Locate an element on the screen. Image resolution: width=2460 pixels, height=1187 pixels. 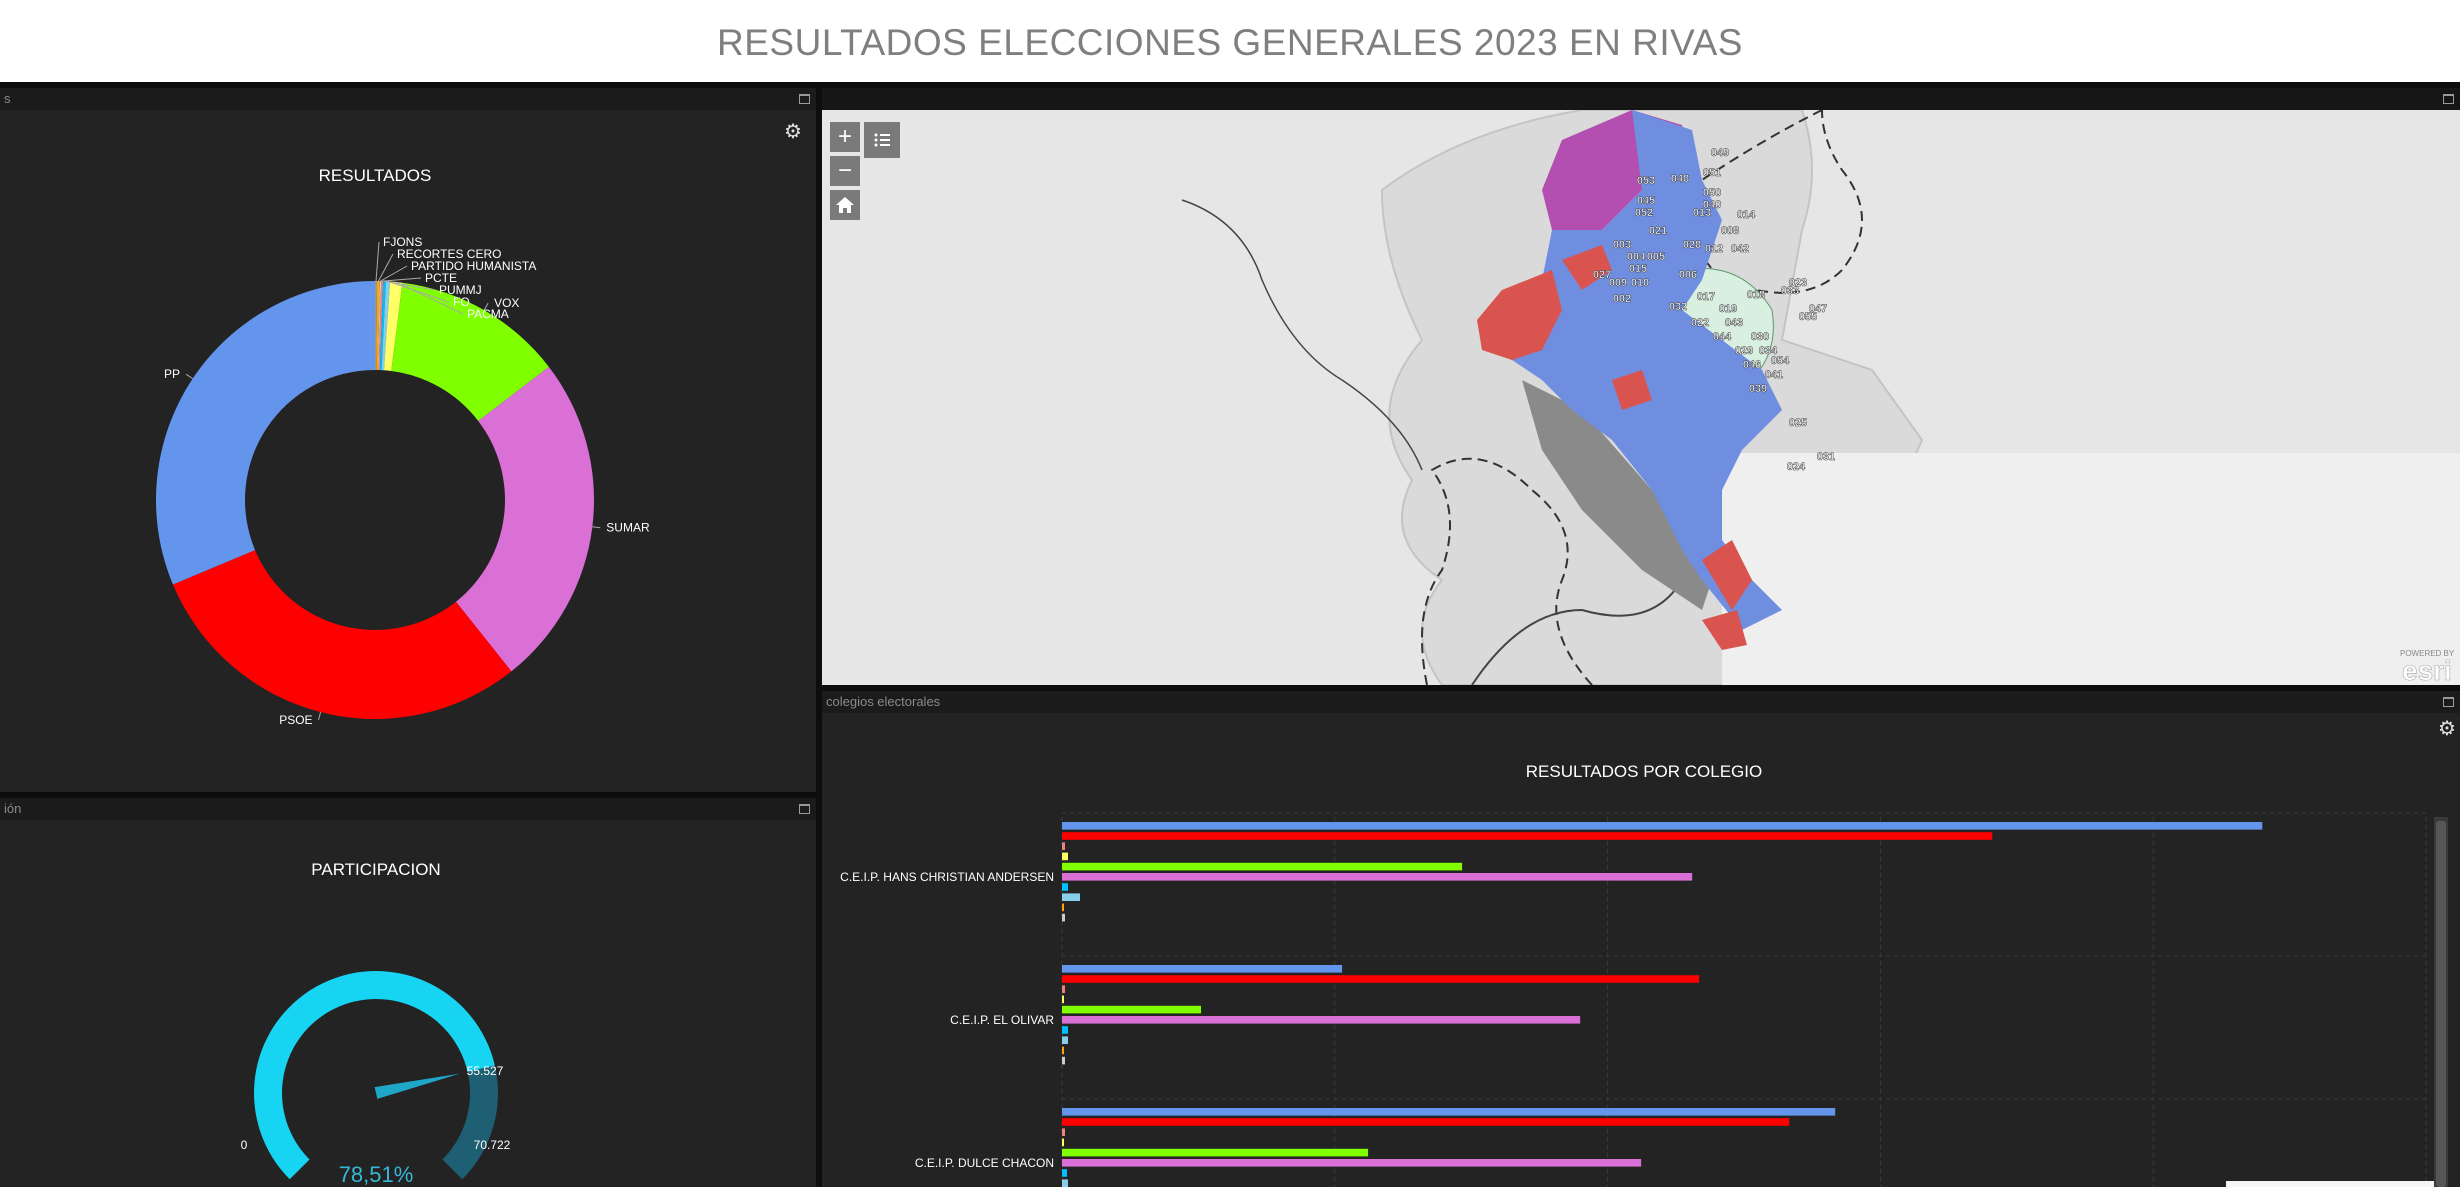
map-section-label: 045 is located at coordinates (1646, 201).